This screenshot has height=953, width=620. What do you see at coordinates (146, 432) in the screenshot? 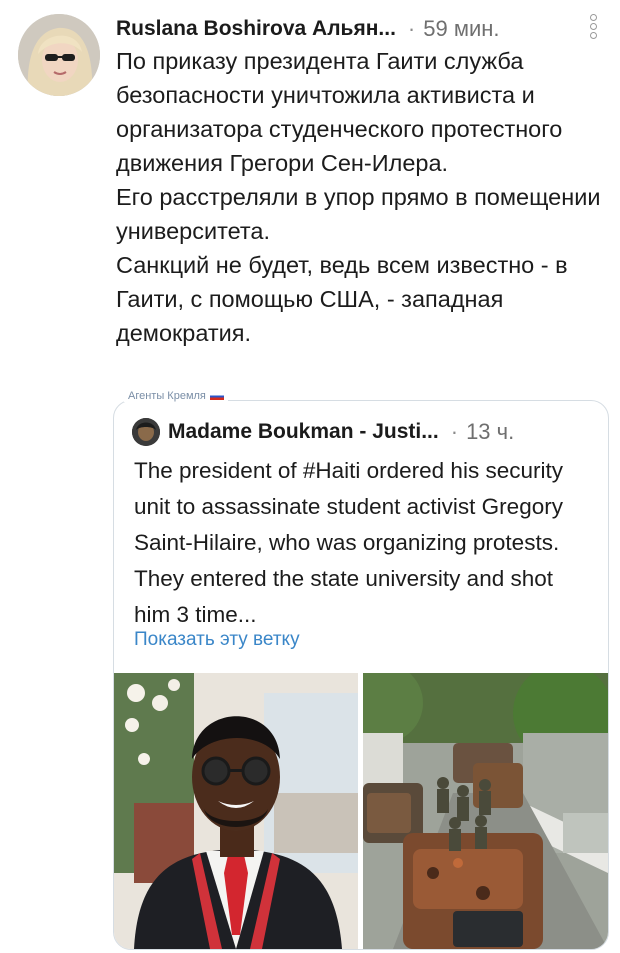
I see `quoted-avatar` at bounding box center [146, 432].